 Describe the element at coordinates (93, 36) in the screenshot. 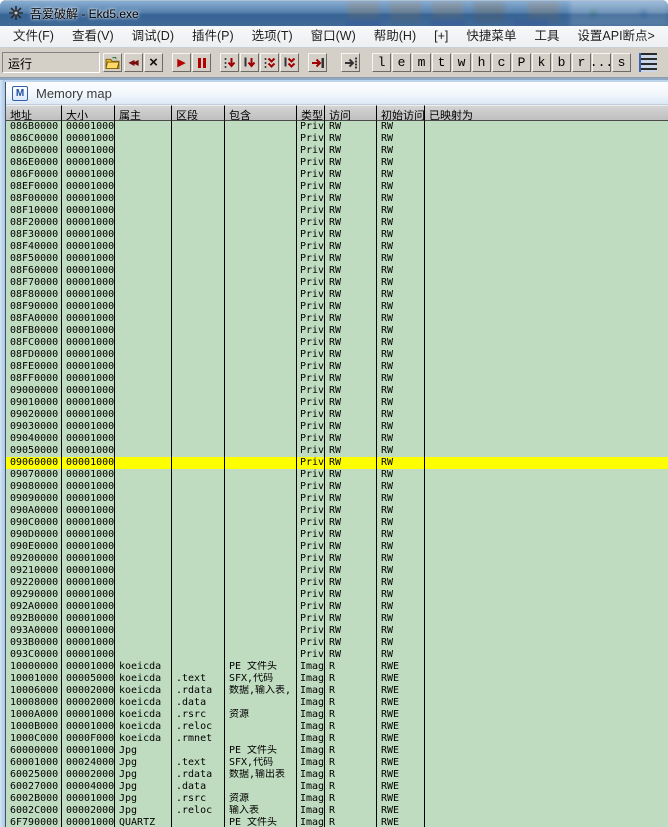

I see `menu-item: 查看(V)` at that location.